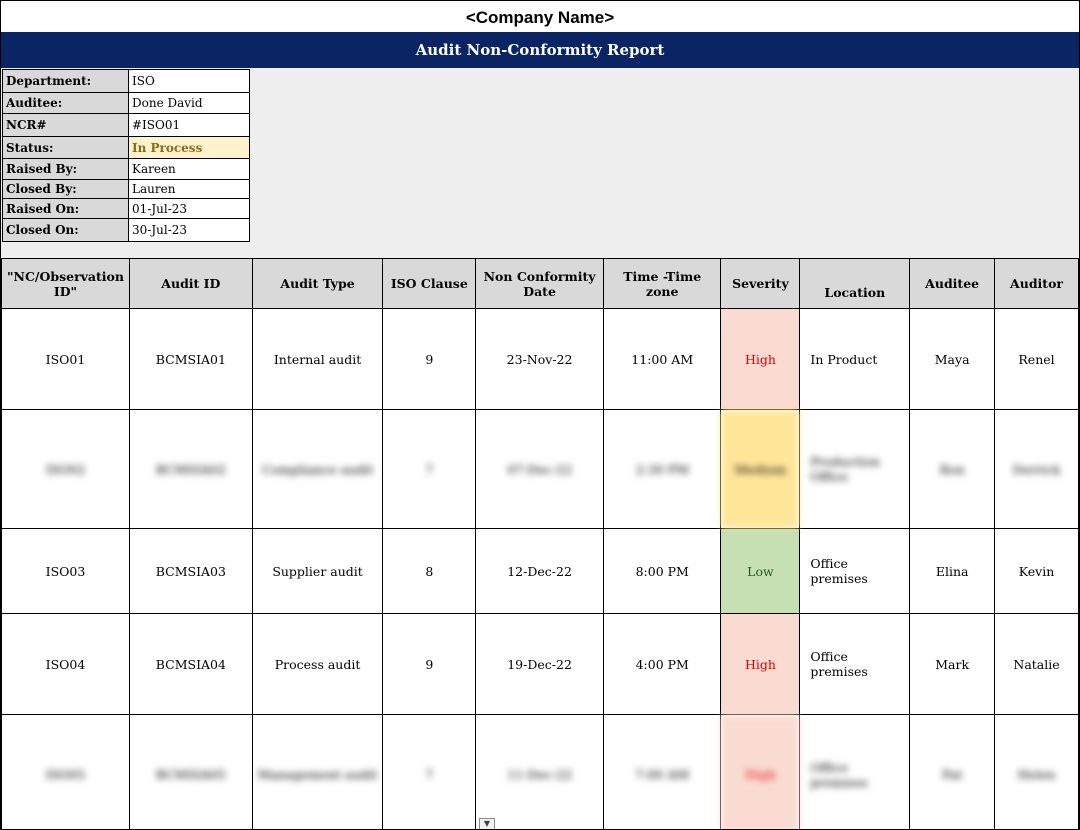 The image size is (1080, 830). Describe the element at coordinates (429, 283) in the screenshot. I see `header-iso-clause: ISO Clause` at that location.